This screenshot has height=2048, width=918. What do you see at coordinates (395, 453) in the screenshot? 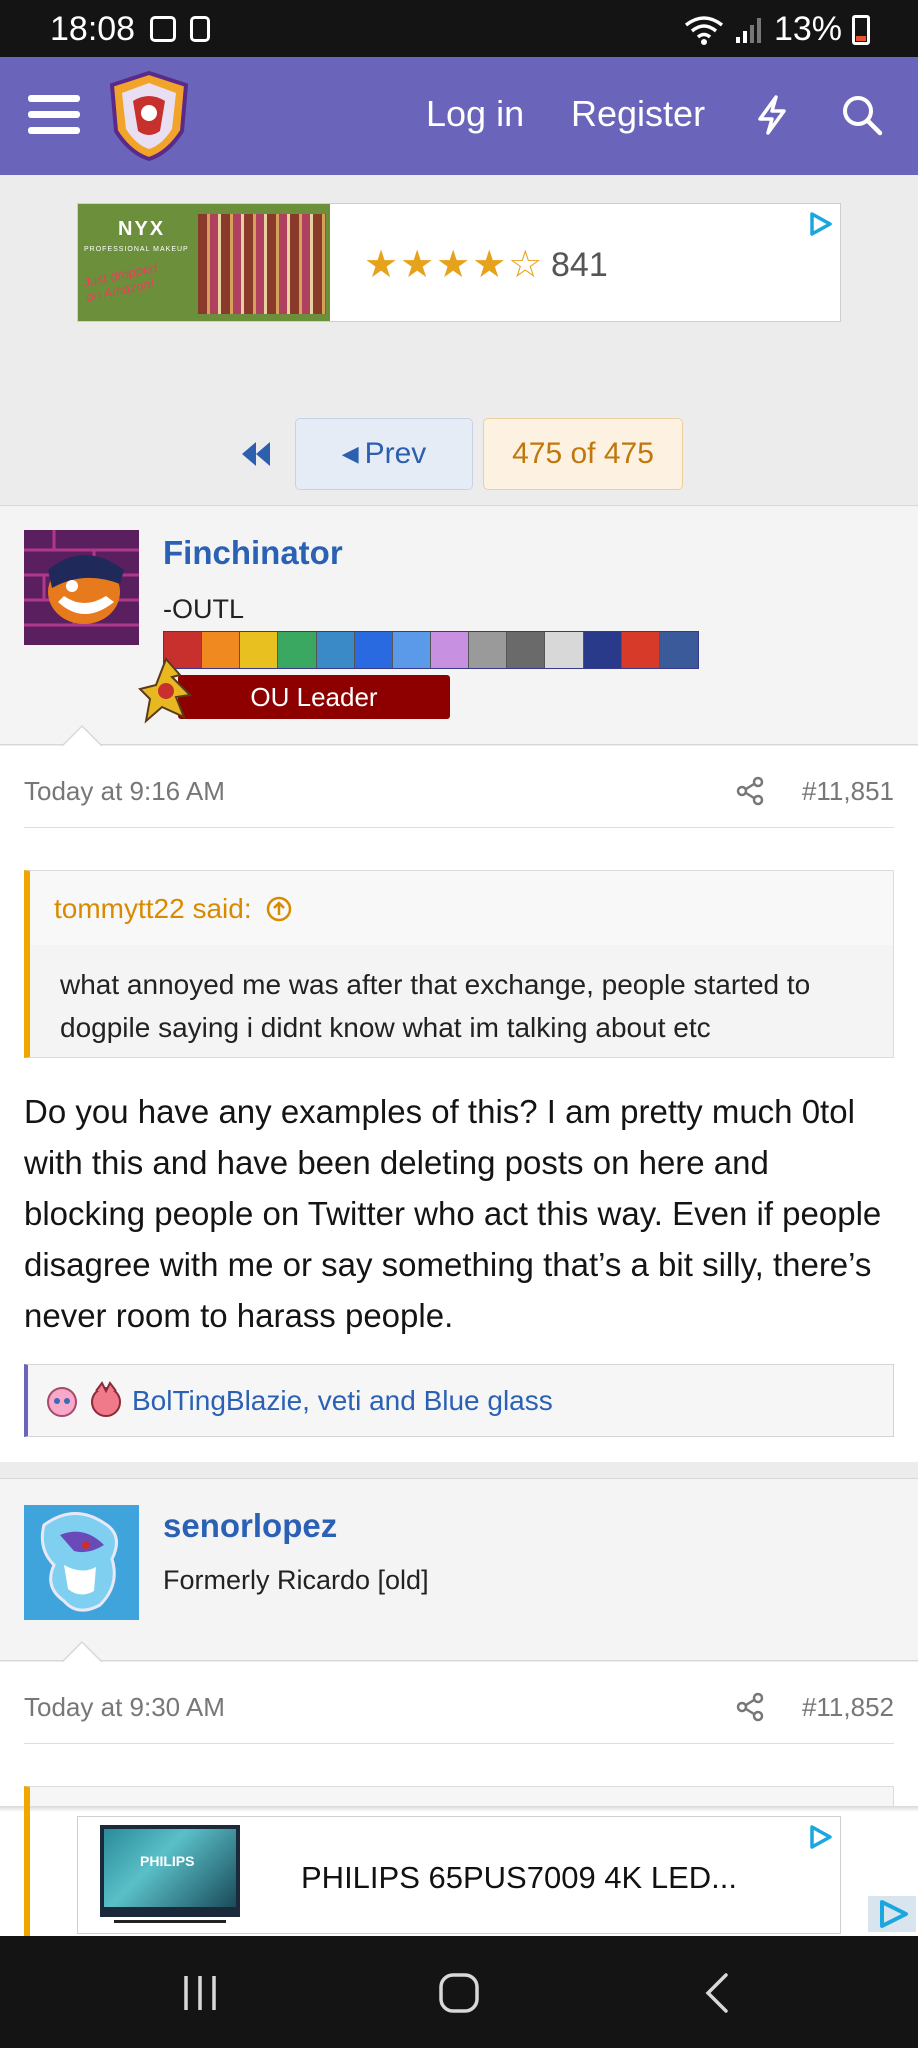
I see `prev-label: Prev` at bounding box center [395, 453].